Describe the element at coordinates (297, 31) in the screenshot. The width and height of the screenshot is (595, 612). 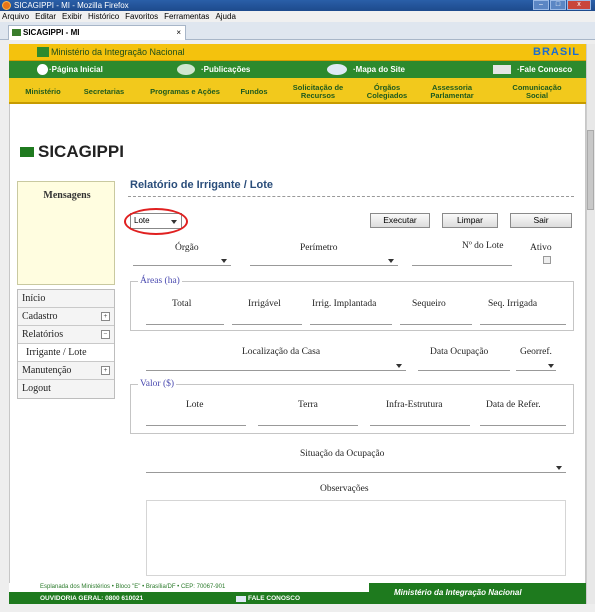
I see `tab-bar: SICAGIPPI - MI ×` at that location.